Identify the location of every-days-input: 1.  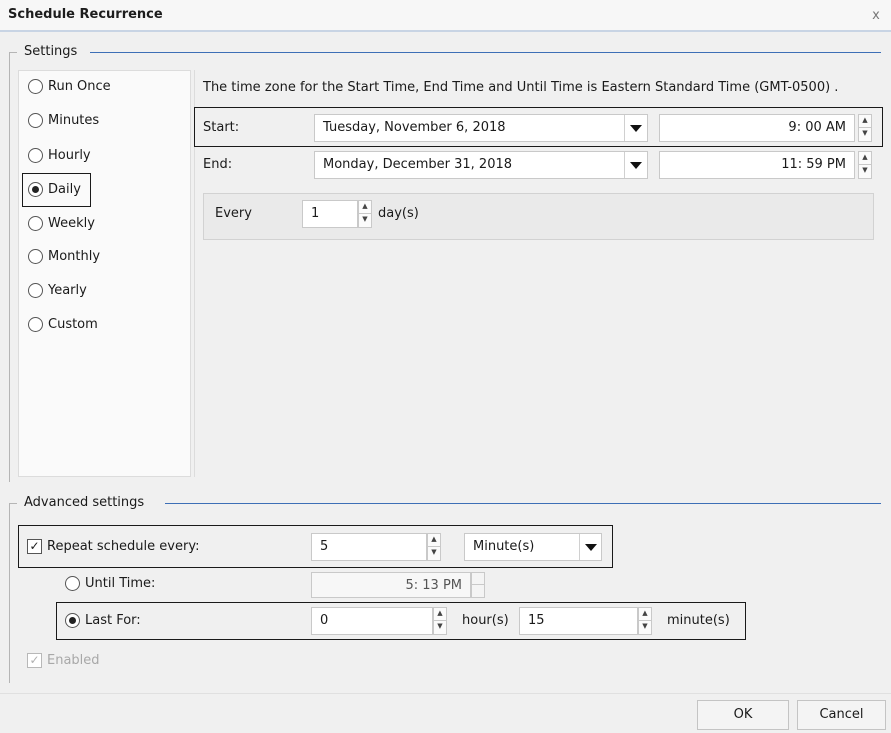
(330, 214).